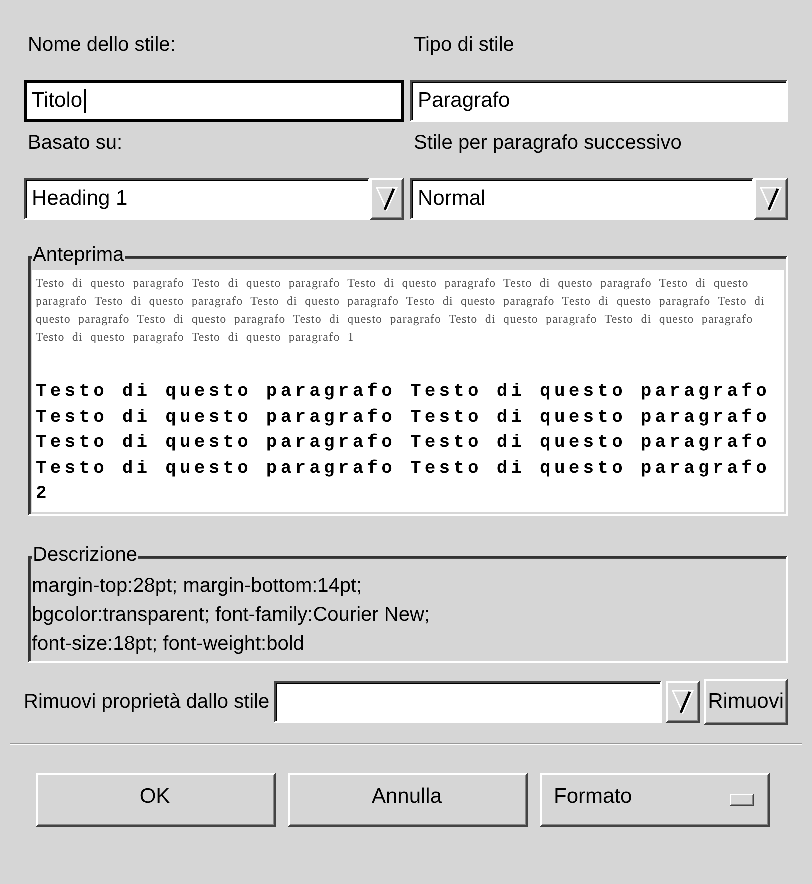 The height and width of the screenshot is (884, 812). Describe the element at coordinates (147, 702) in the screenshot. I see `remove-property-label: Rimuovi proprietà dallo stile` at that location.